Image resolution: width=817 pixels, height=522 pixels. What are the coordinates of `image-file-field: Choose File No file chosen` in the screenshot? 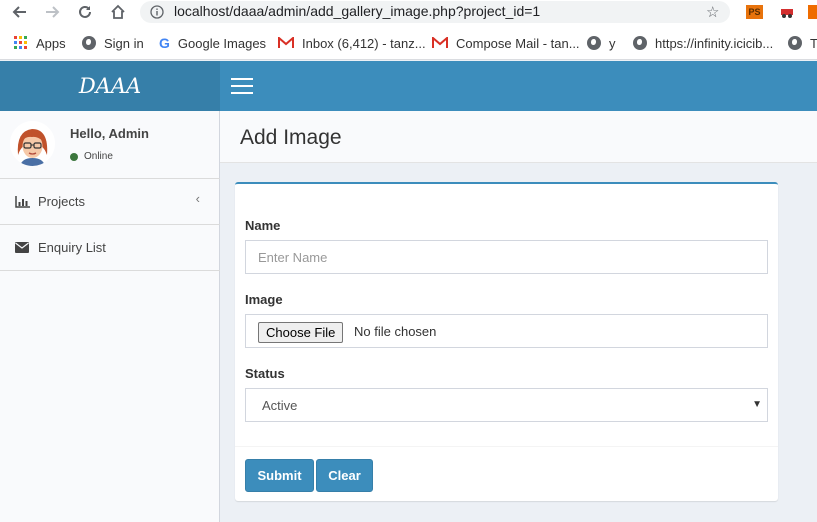 It's located at (506, 331).